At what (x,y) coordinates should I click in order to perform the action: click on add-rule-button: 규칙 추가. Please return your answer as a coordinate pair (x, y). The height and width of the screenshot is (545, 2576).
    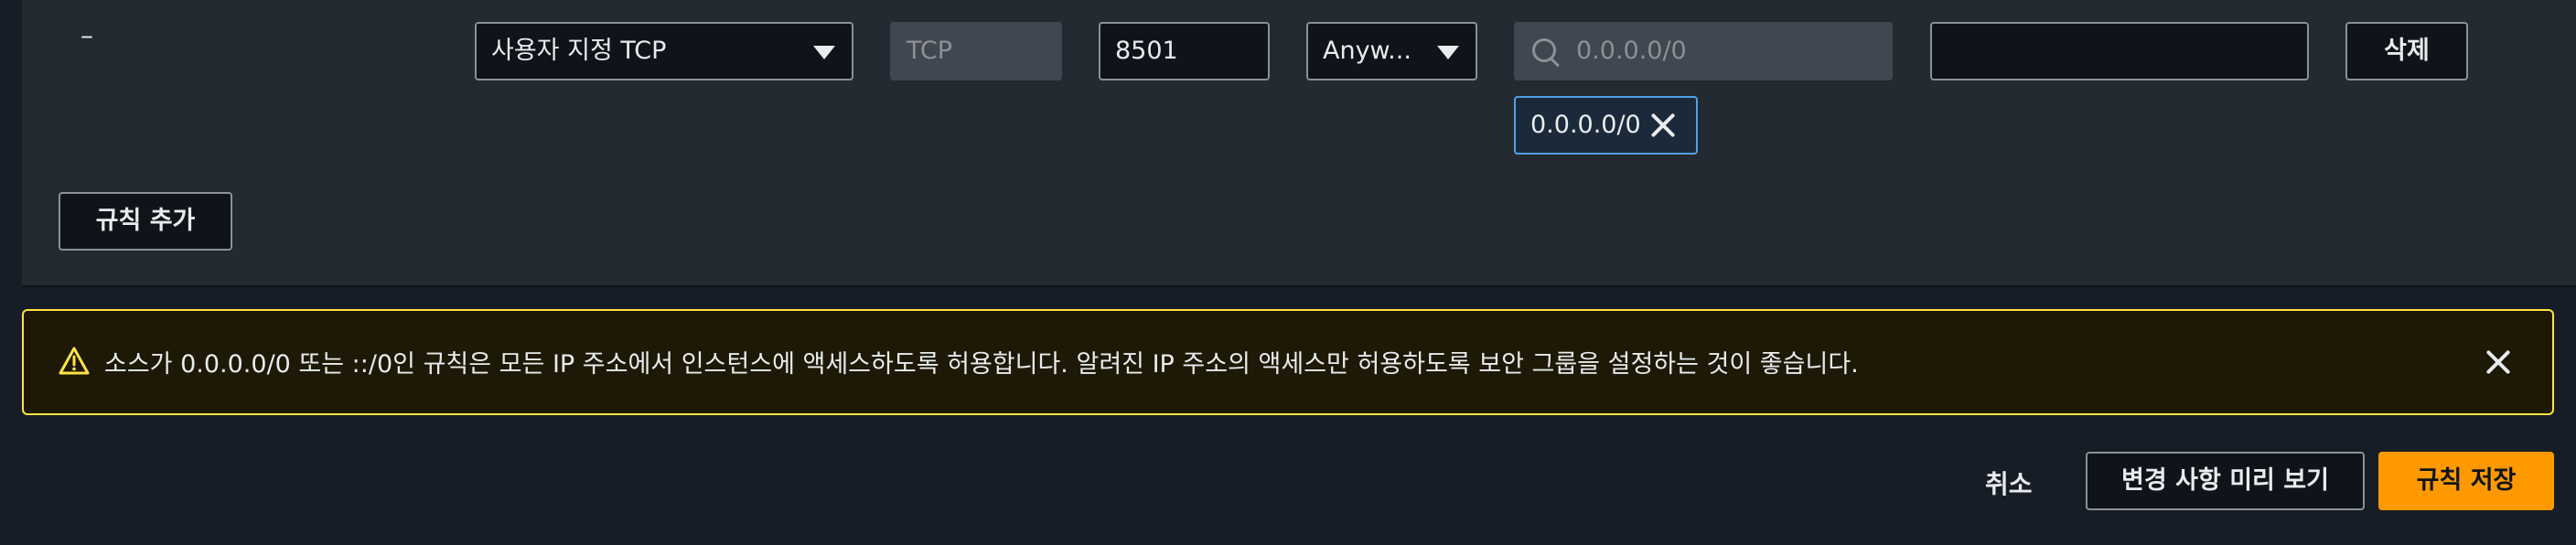
    Looking at the image, I should click on (145, 222).